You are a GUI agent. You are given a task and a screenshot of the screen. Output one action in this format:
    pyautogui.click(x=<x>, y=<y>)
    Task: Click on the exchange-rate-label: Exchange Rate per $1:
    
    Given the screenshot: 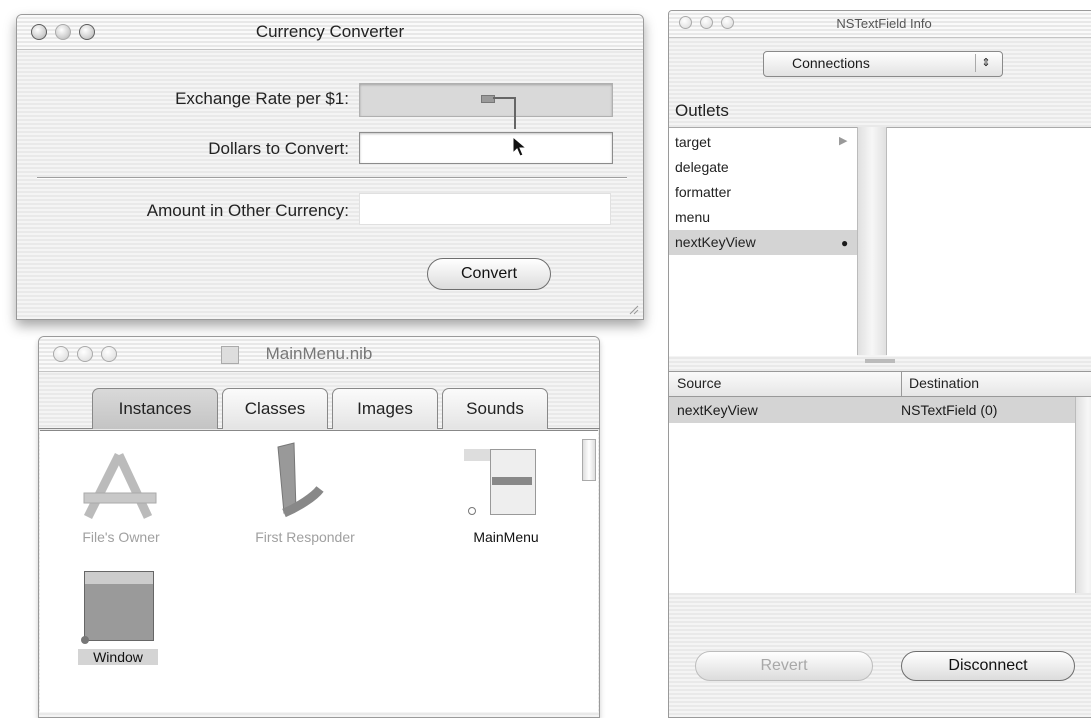 What is the action you would take?
    pyautogui.click(x=262, y=98)
    